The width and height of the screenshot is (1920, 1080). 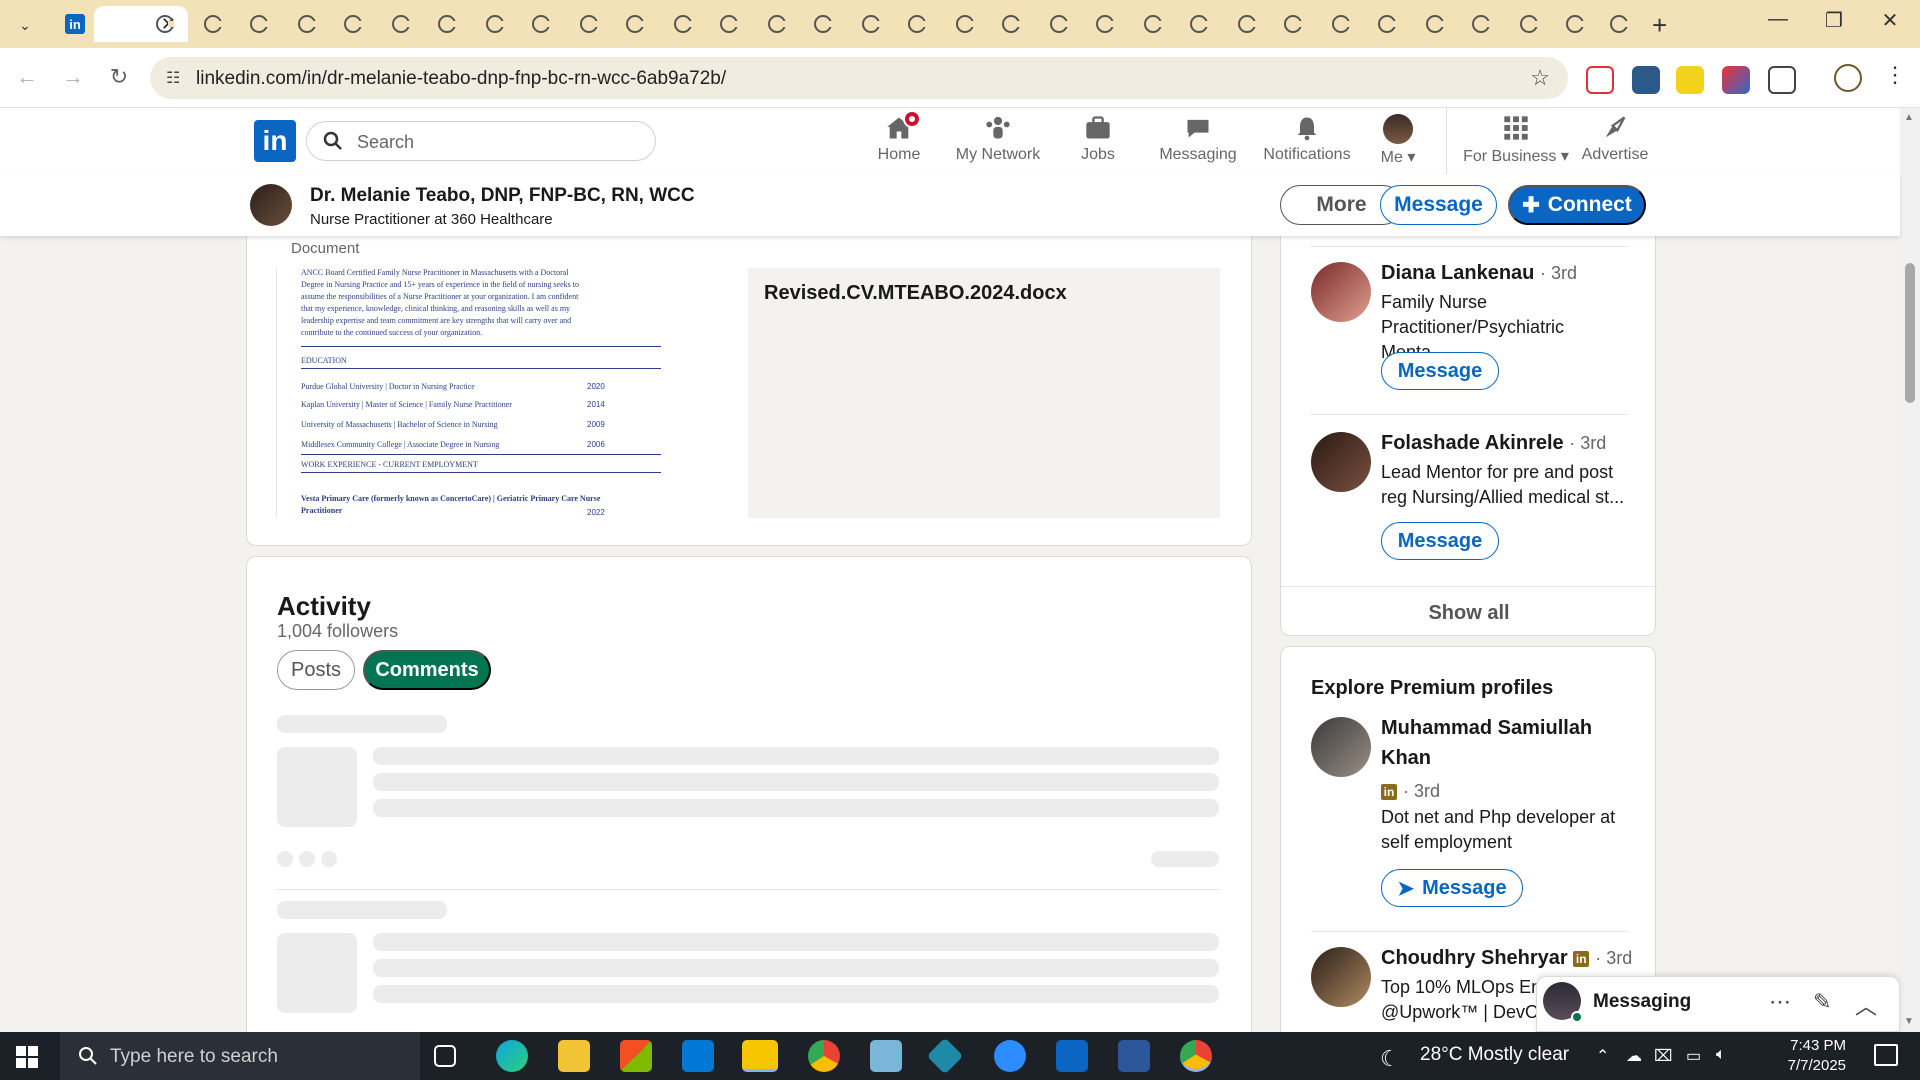 I want to click on mail-icon, so click(x=698, y=1056).